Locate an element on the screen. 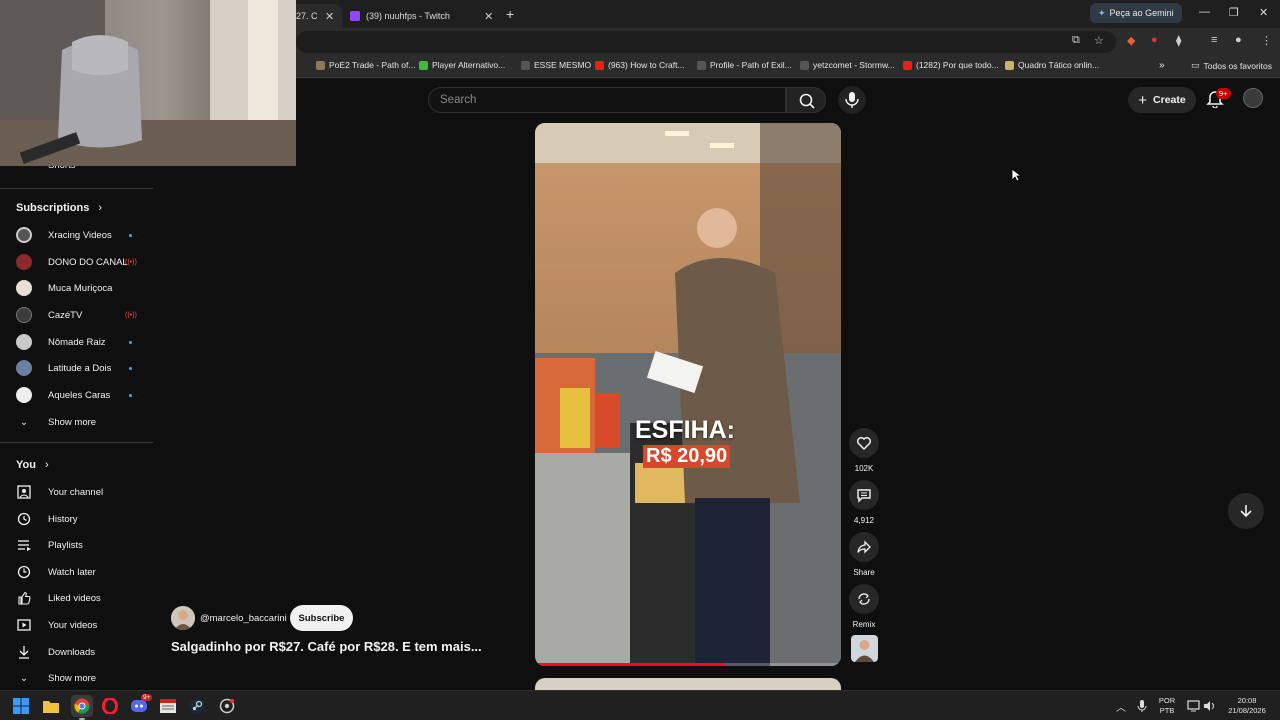 The height and width of the screenshot is (720, 1280). chrome-taskbar-icon is located at coordinates (82, 706).